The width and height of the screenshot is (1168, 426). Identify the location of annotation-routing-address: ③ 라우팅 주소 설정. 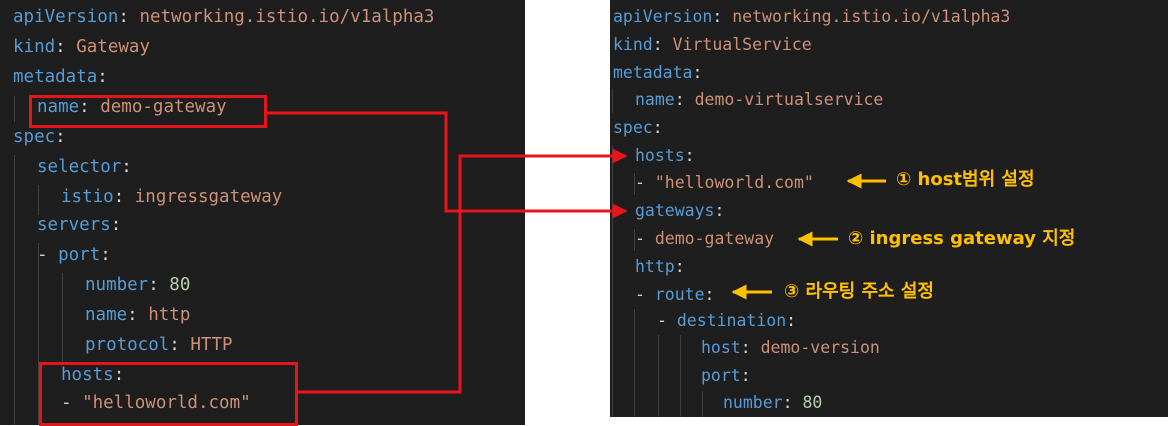
(859, 291).